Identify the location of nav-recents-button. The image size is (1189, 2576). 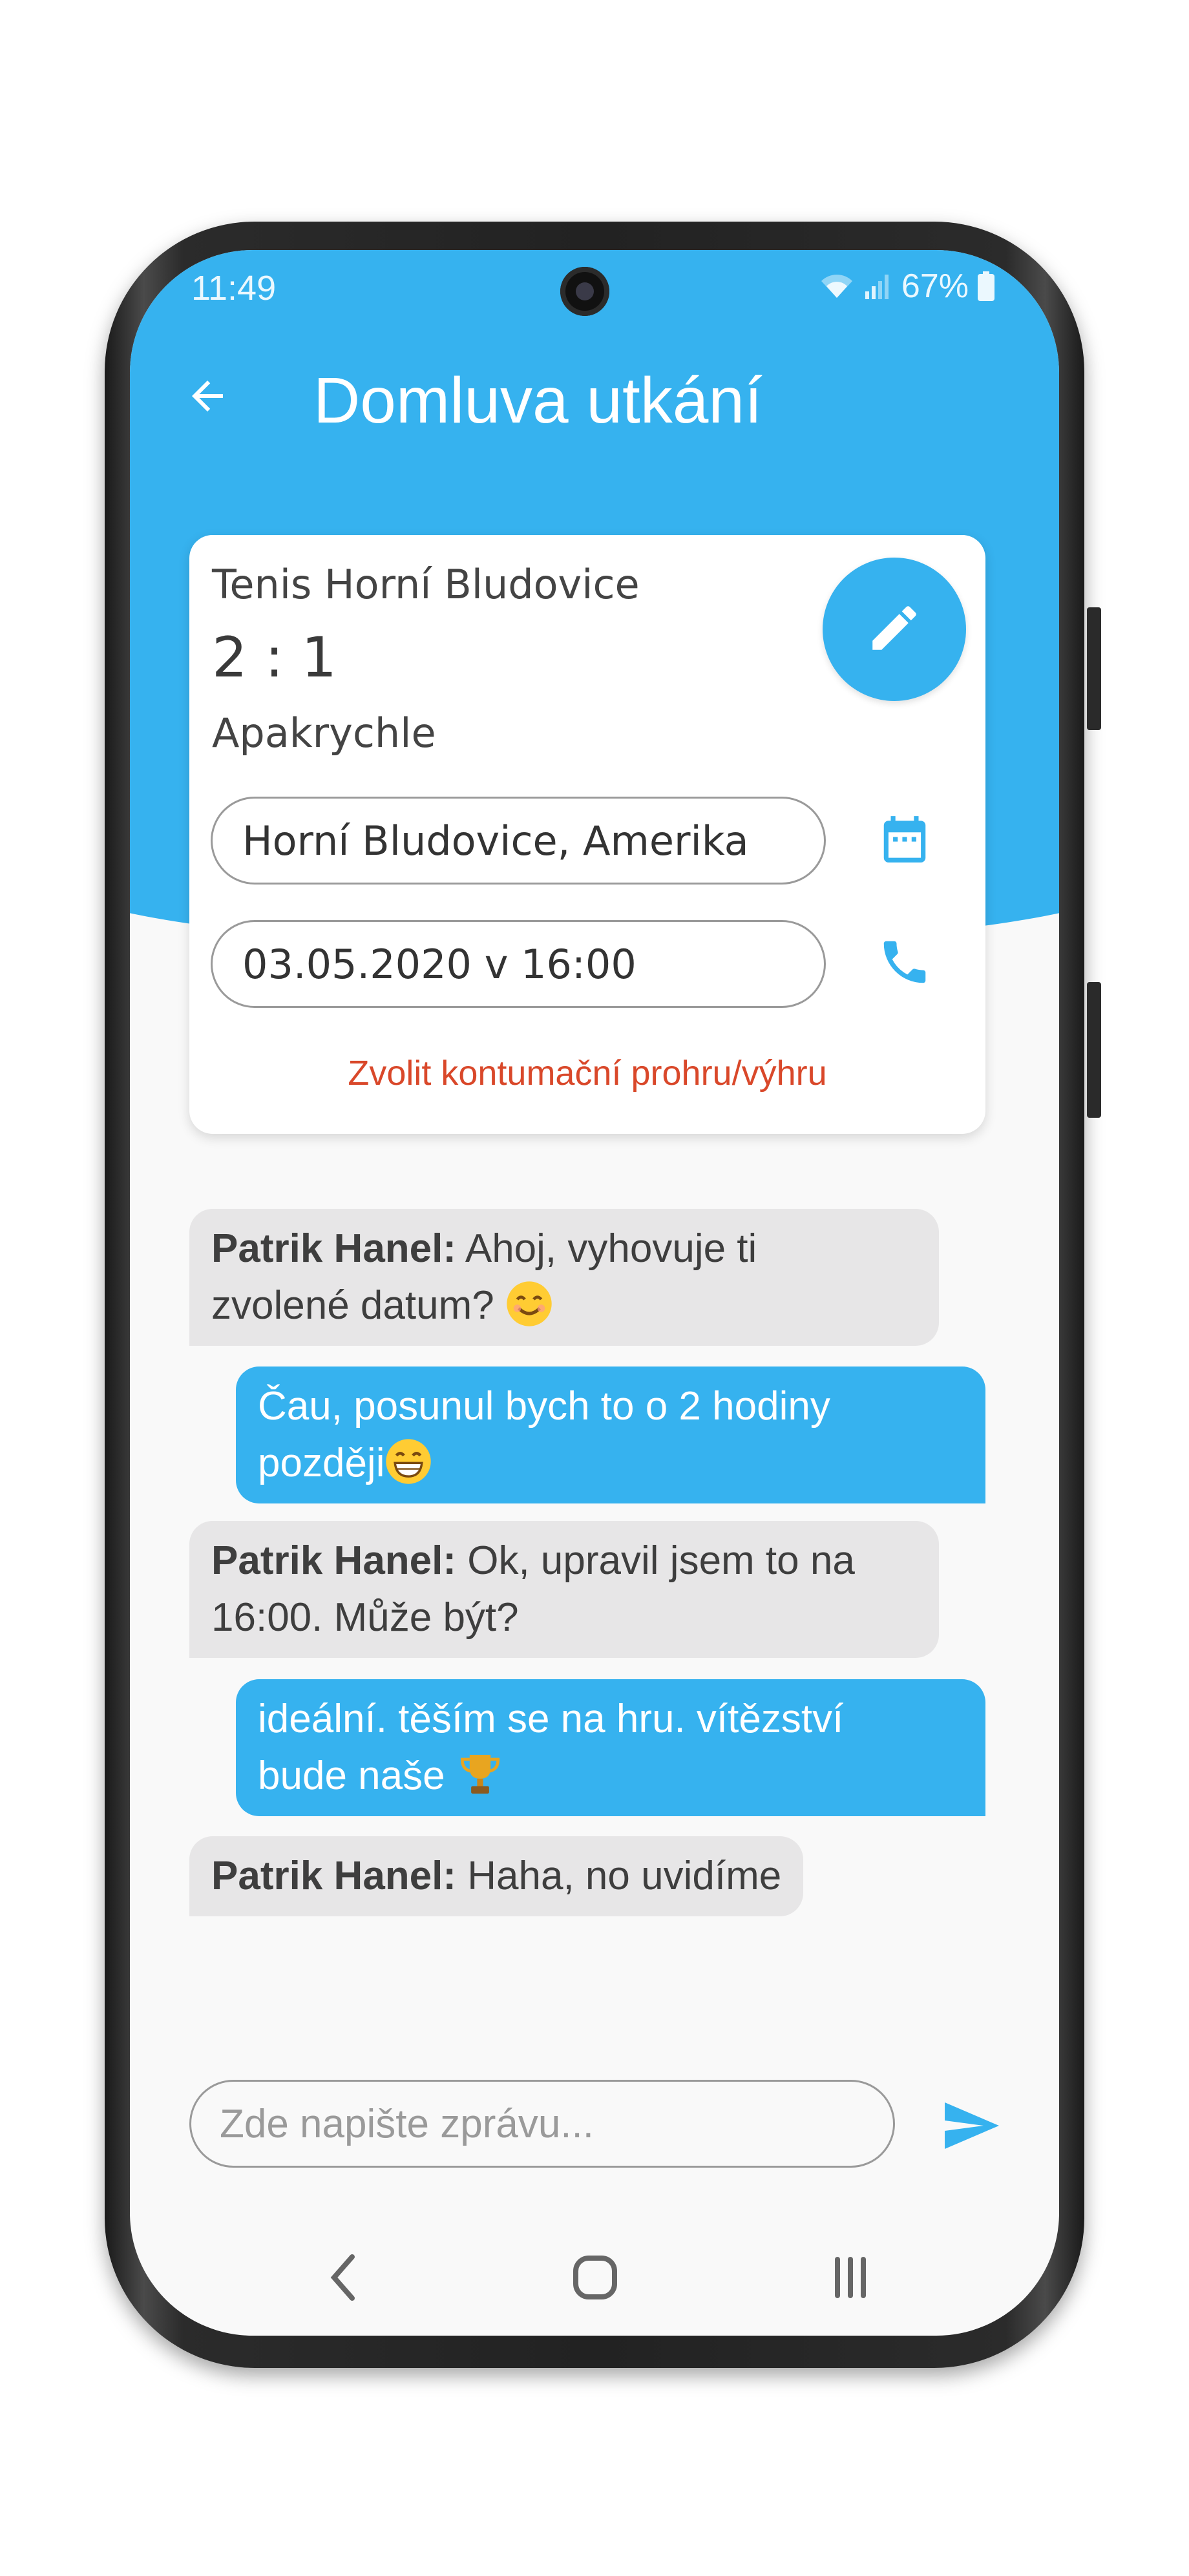
(850, 2278).